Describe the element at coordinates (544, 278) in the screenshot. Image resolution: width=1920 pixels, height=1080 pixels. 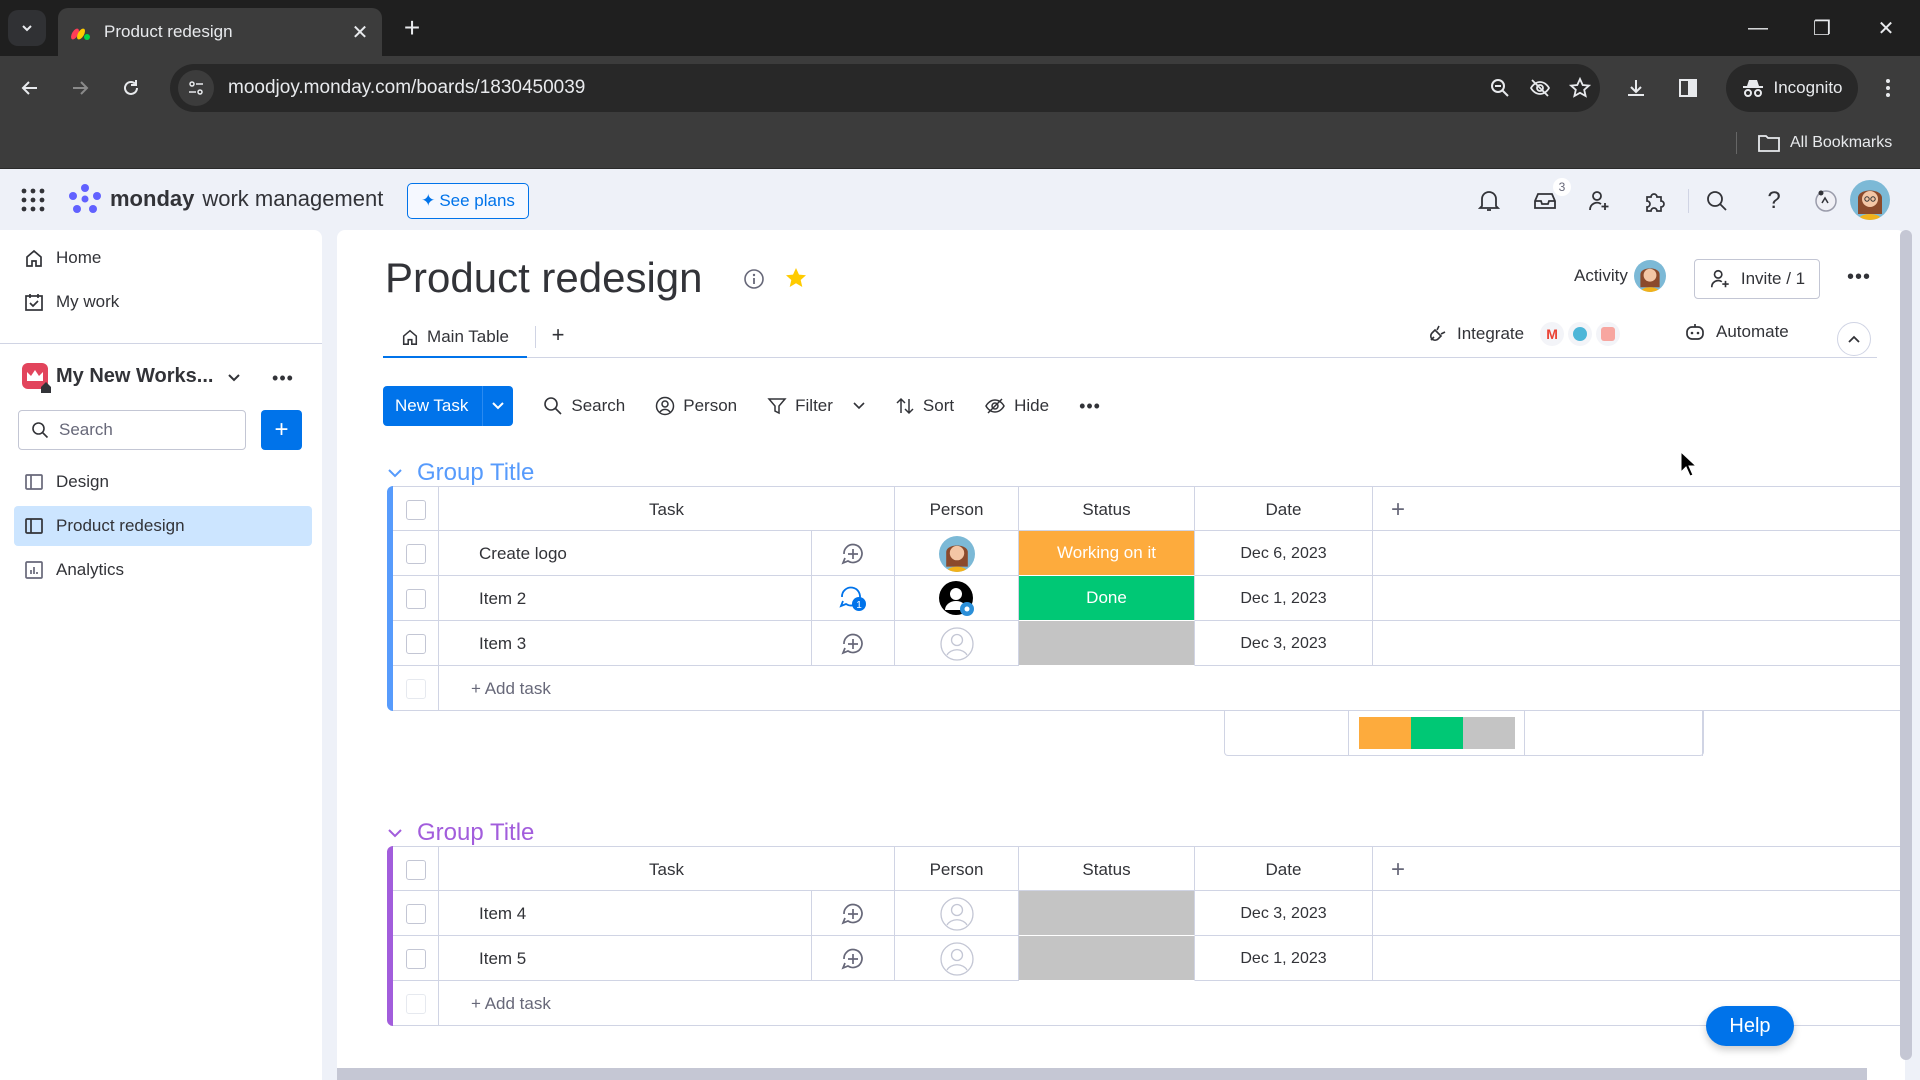
I see `board-title: Product redesign` at that location.